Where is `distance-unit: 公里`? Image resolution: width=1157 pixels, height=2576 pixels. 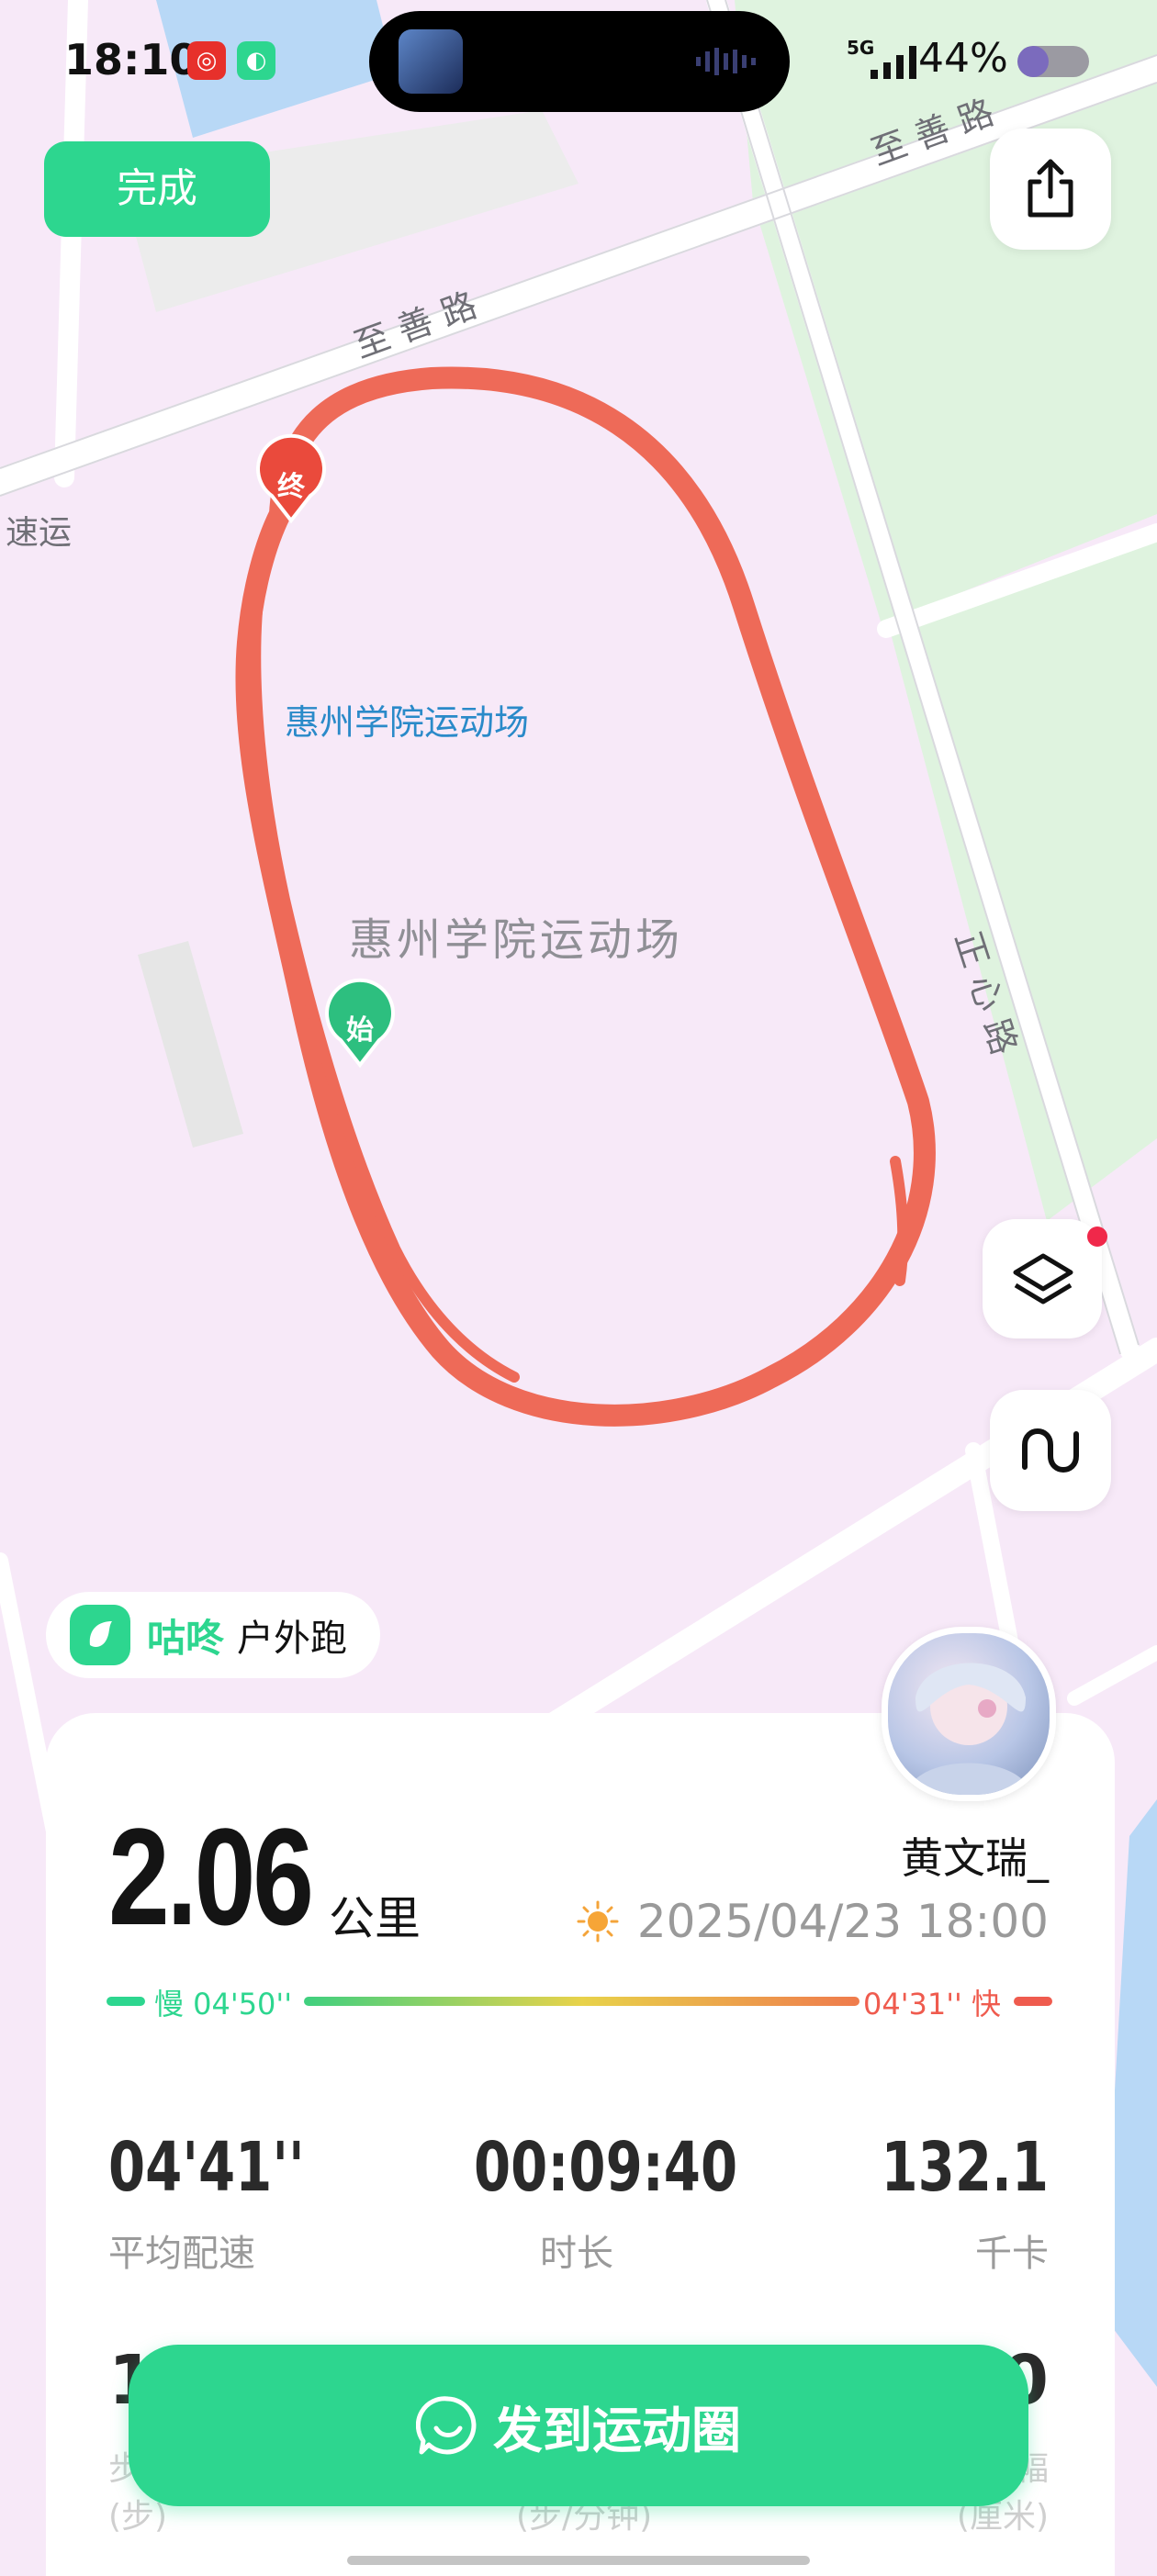
distance-unit: 公里 is located at coordinates (375, 1918).